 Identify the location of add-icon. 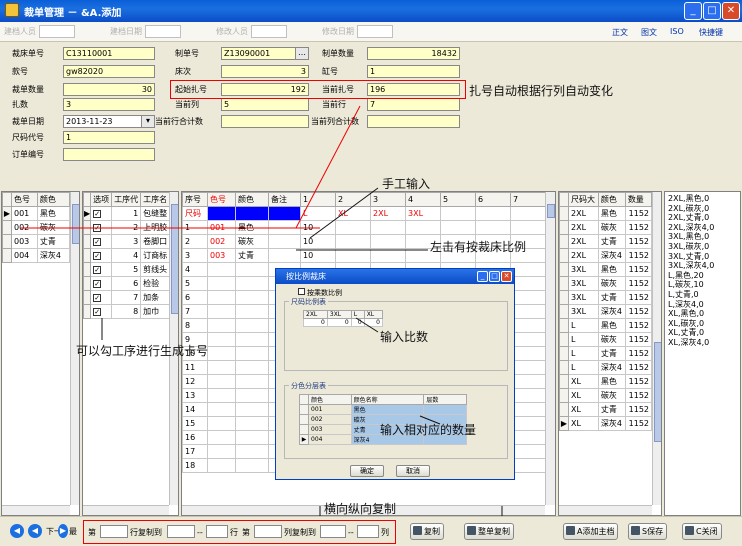
(570, 530).